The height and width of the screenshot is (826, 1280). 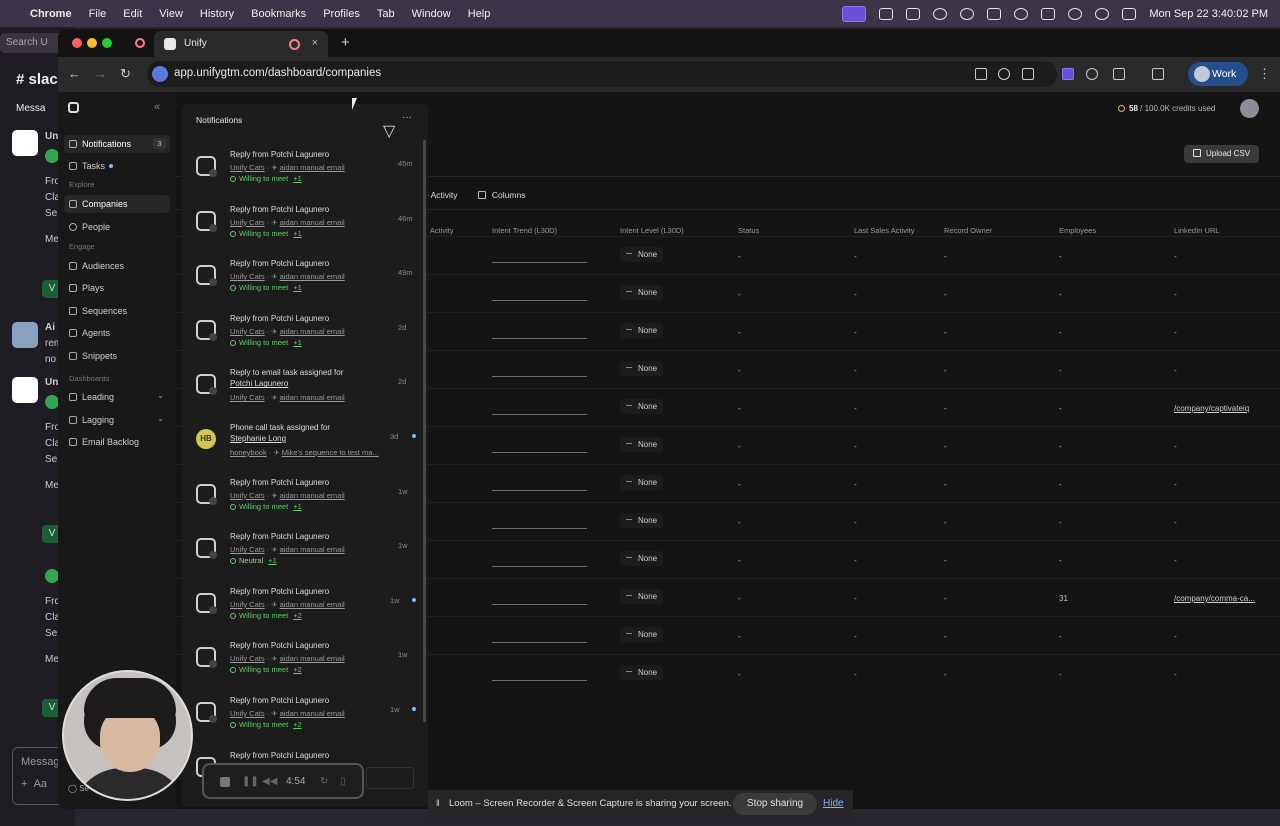 What do you see at coordinates (833, 803) in the screenshot?
I see `hide-button: Hide` at bounding box center [833, 803].